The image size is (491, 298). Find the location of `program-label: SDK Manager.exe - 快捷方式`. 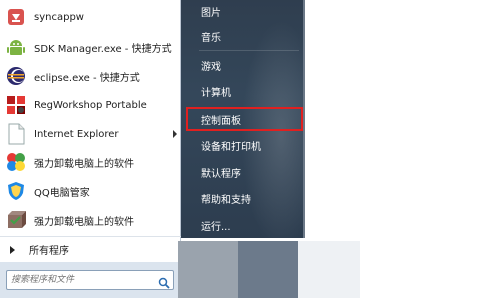

program-label: SDK Manager.exe - 快捷方式 is located at coordinates (103, 49).